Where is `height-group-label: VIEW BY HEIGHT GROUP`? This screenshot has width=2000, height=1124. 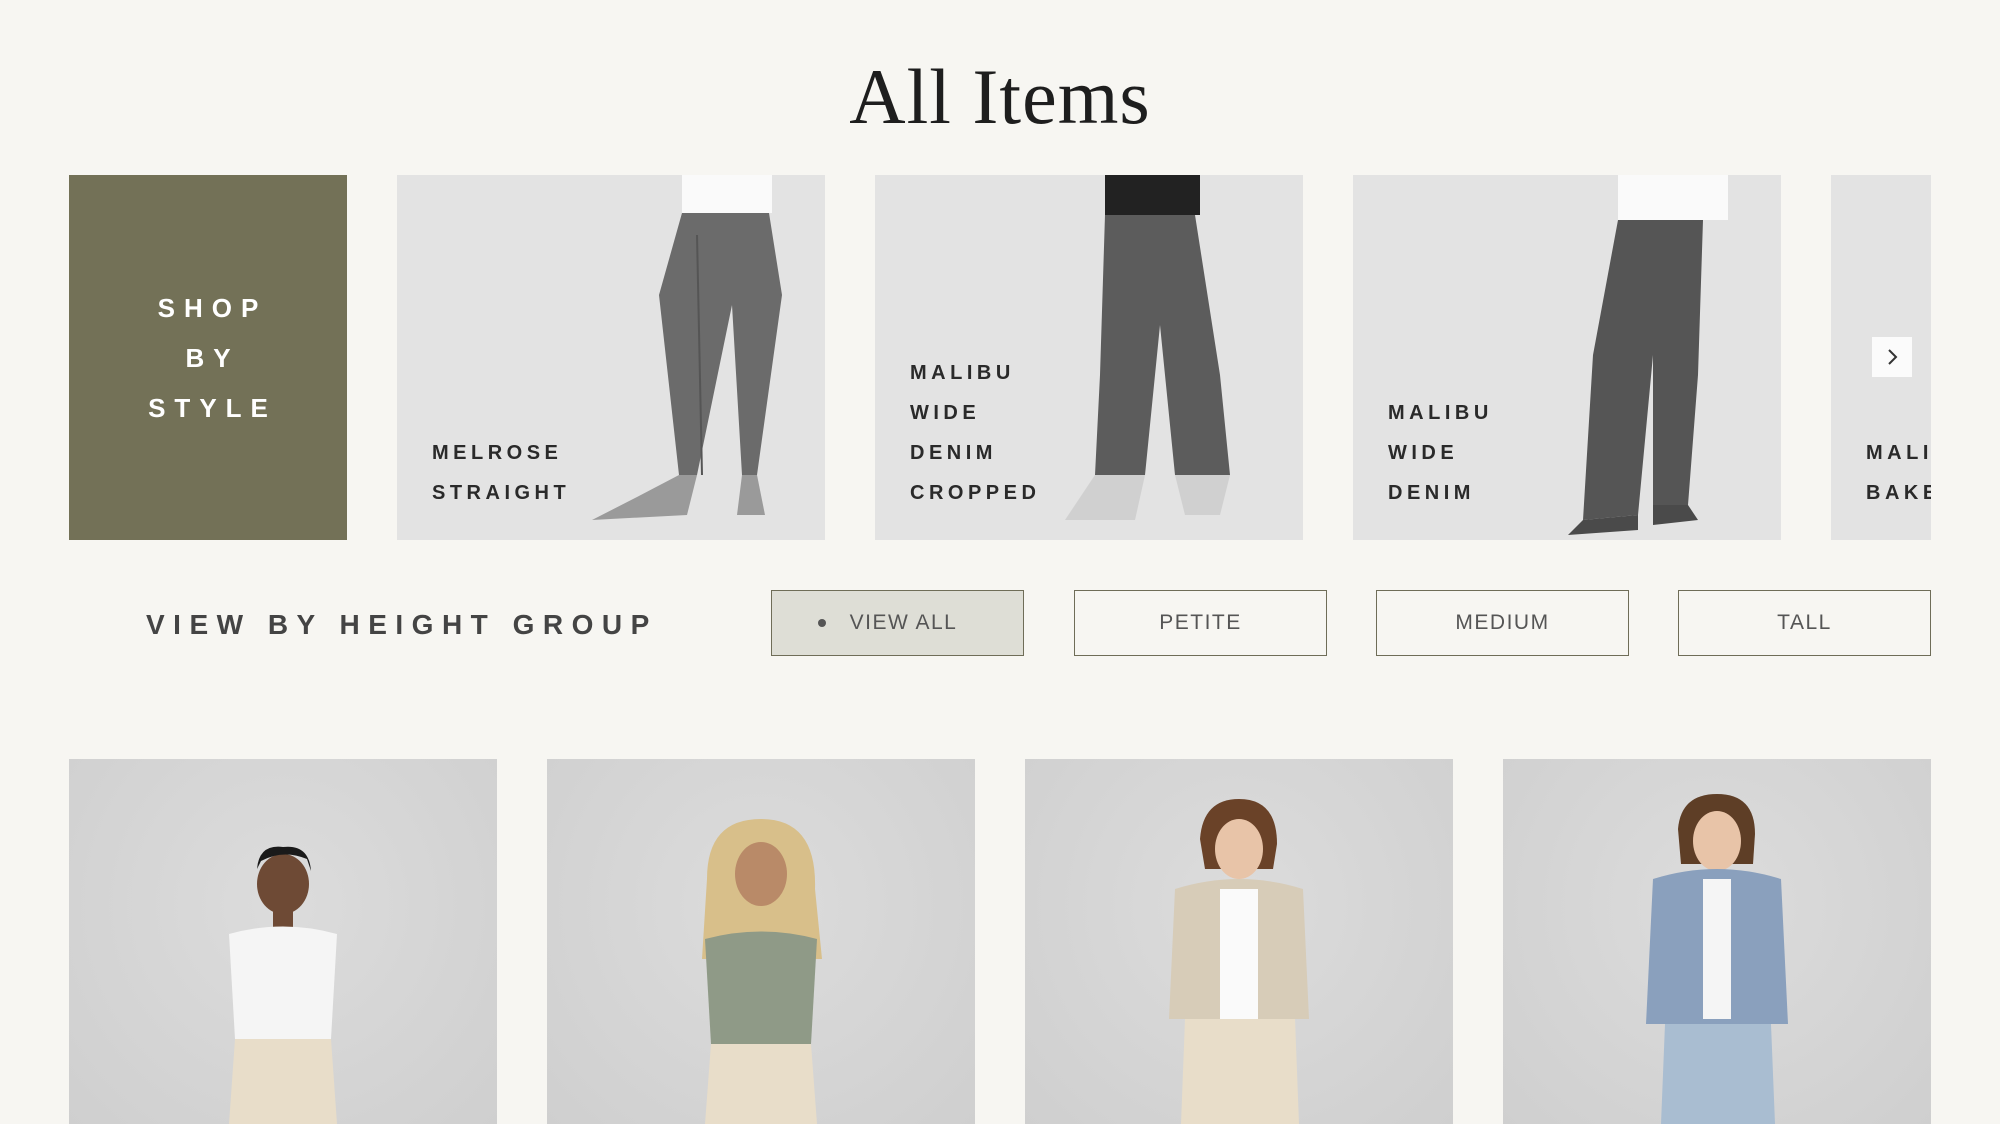
height-group-label: VIEW BY HEIGHT GROUP is located at coordinates (402, 624).